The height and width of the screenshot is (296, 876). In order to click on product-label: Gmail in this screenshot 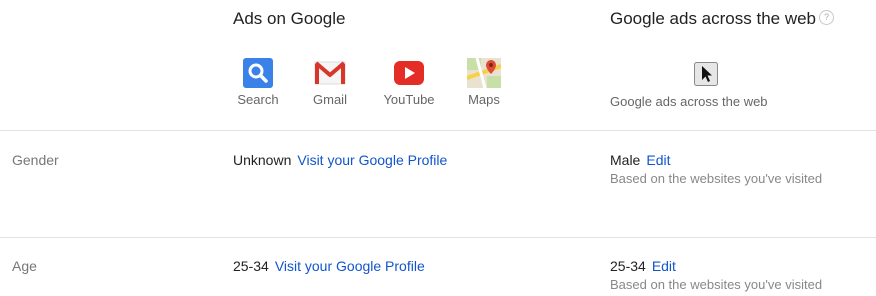, I will do `click(330, 99)`.